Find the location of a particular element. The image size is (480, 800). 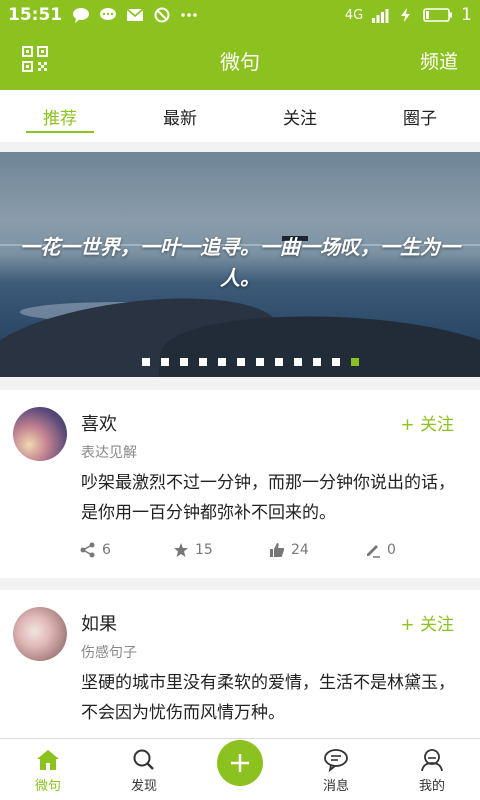

share-count: 6 is located at coordinates (106, 550).